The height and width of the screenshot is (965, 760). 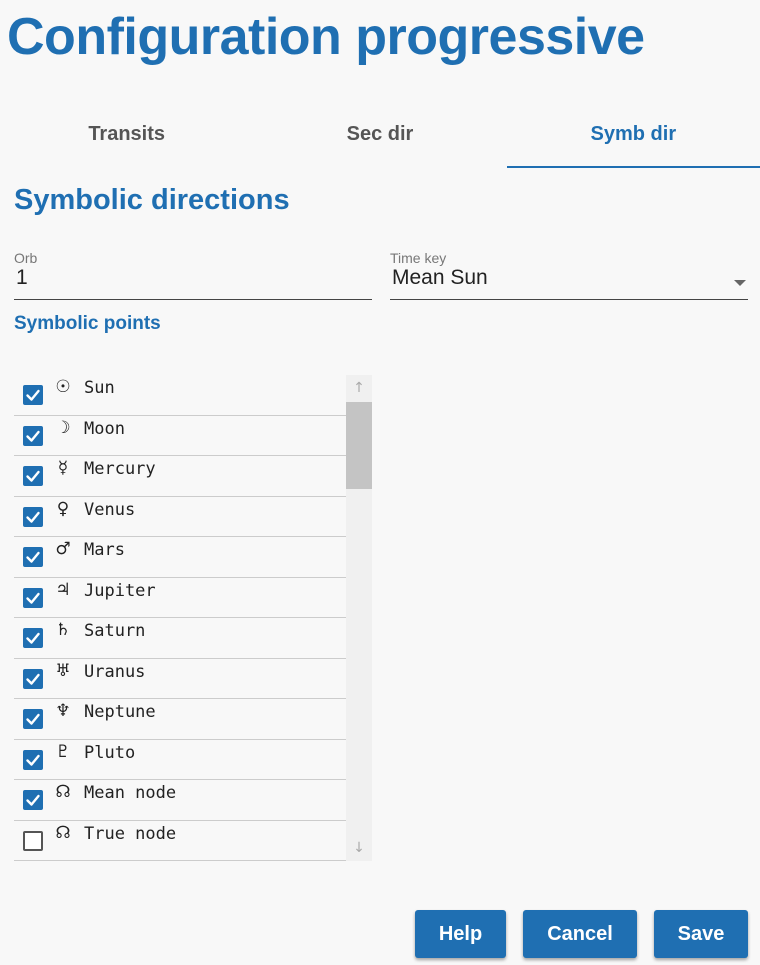 I want to click on planet-symbol-icon: ♆, so click(x=63, y=711).